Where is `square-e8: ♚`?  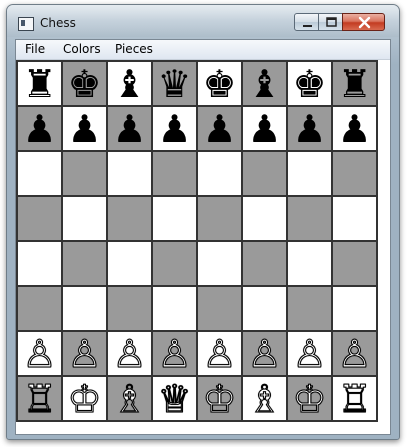 square-e8: ♚ is located at coordinates (219, 83).